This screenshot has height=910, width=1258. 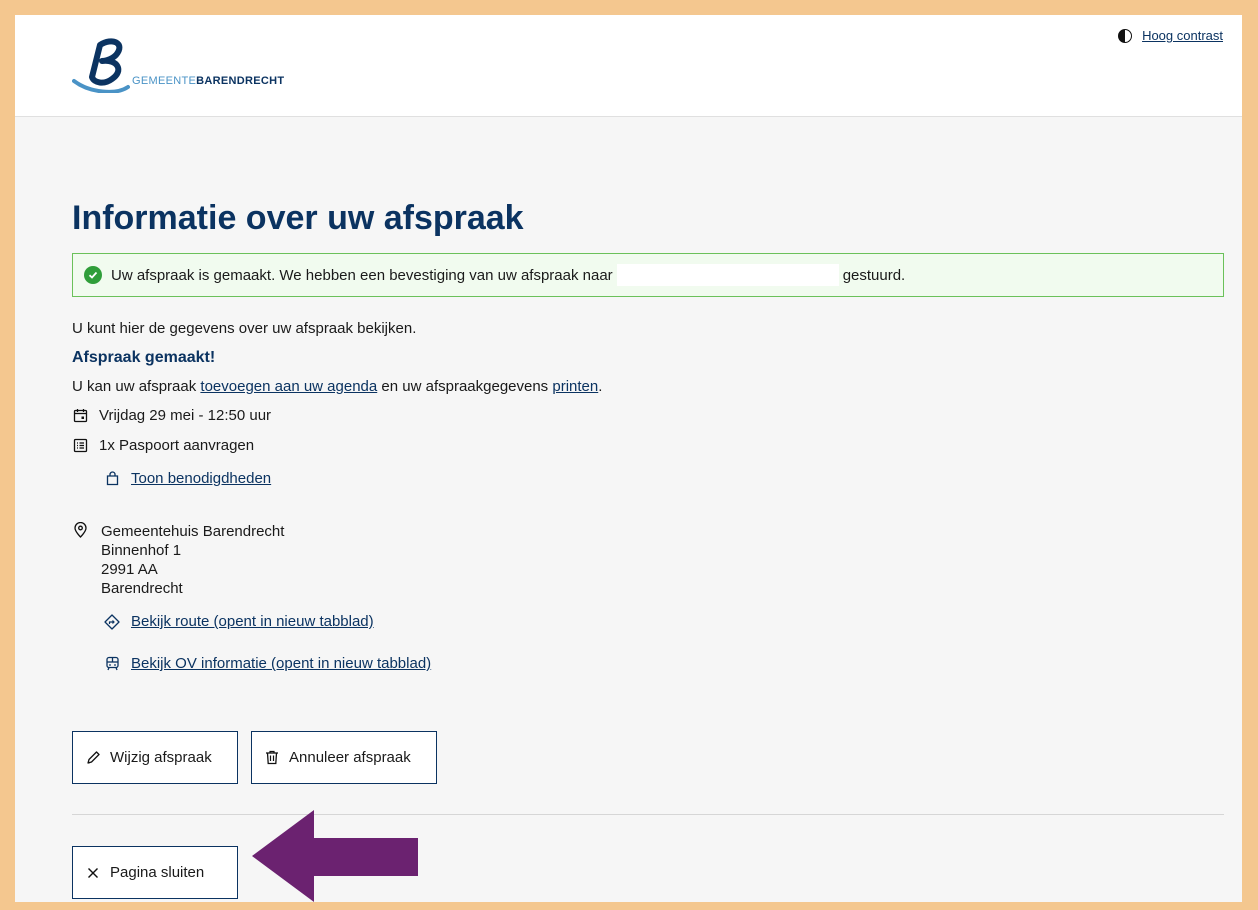 What do you see at coordinates (1182, 35) in the screenshot?
I see `high-contrast-link: Hoog contrast` at bounding box center [1182, 35].